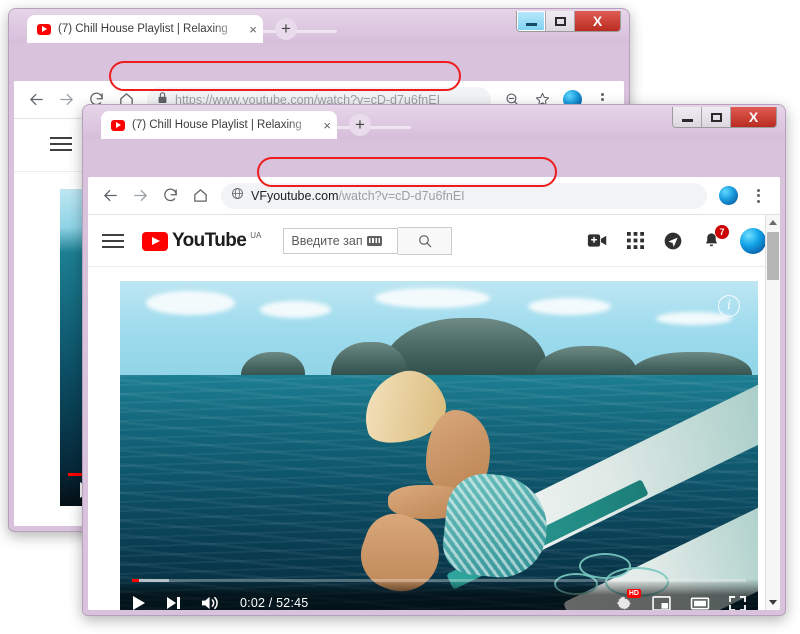  Describe the element at coordinates (628, 599) in the screenshot. I see `settings-button: HD` at that location.